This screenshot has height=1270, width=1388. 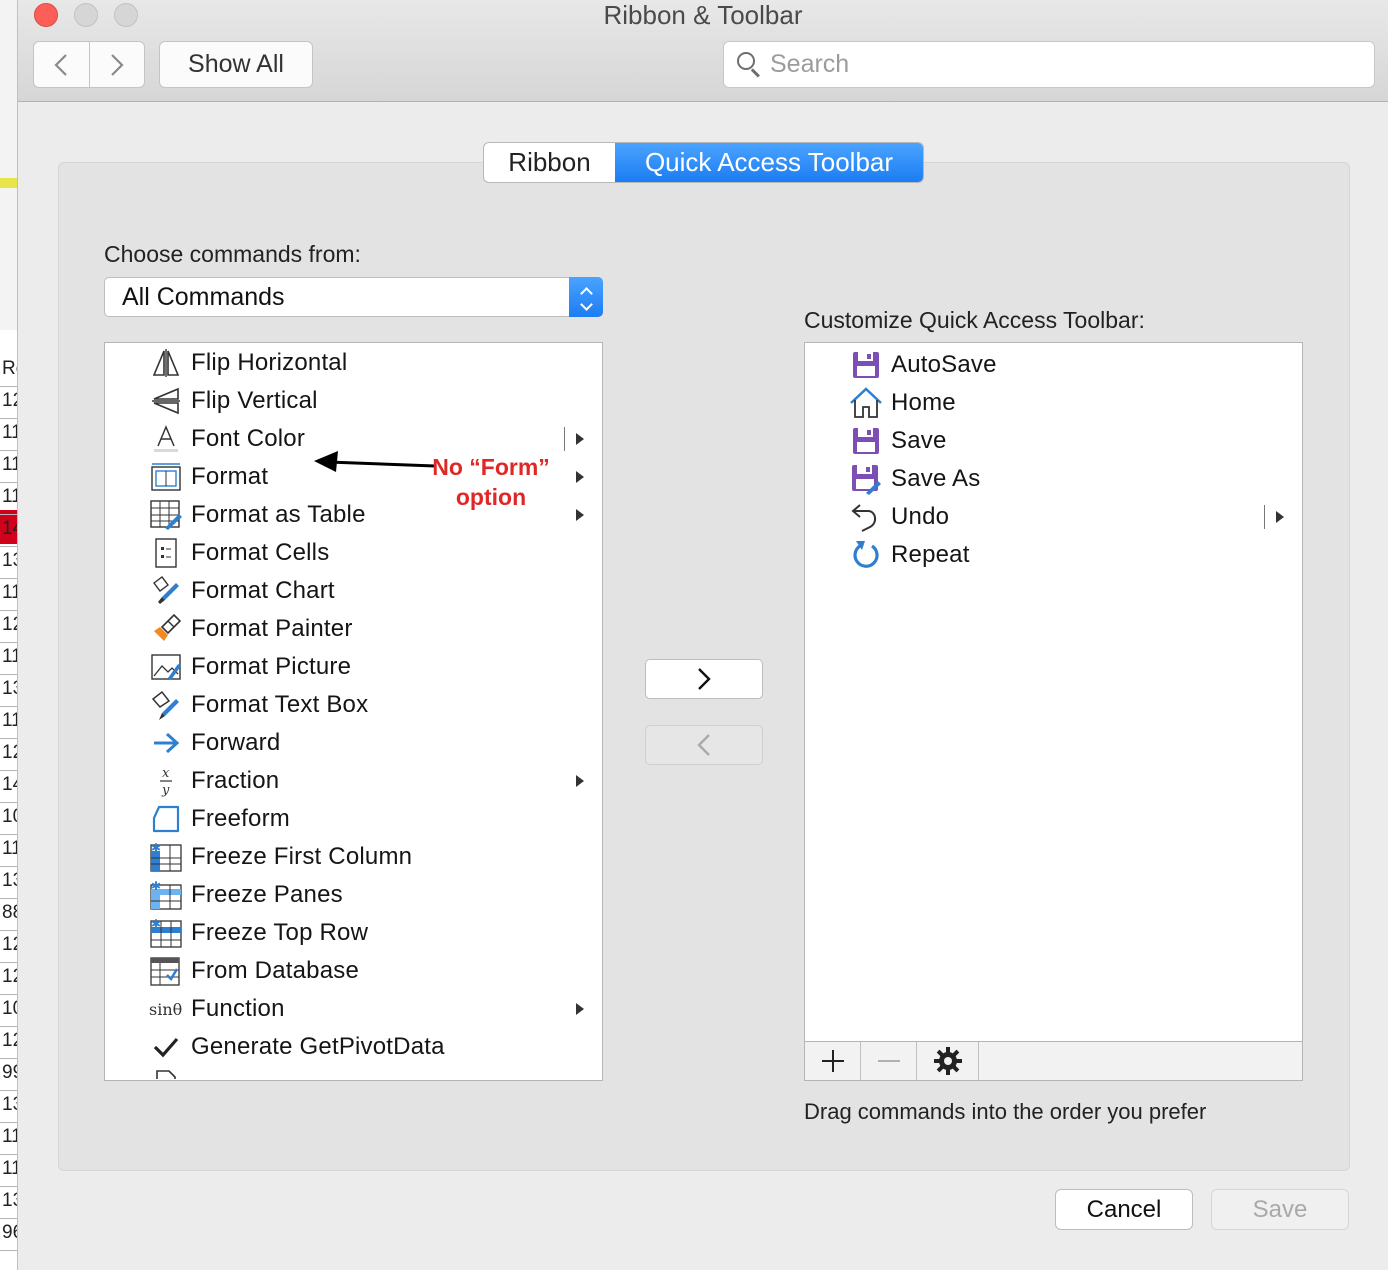 What do you see at coordinates (353, 297) in the screenshot?
I see `commands-source-select: All Commands` at bounding box center [353, 297].